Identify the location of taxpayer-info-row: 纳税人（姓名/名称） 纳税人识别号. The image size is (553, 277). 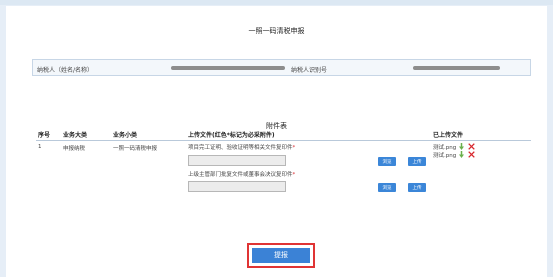
(281, 67).